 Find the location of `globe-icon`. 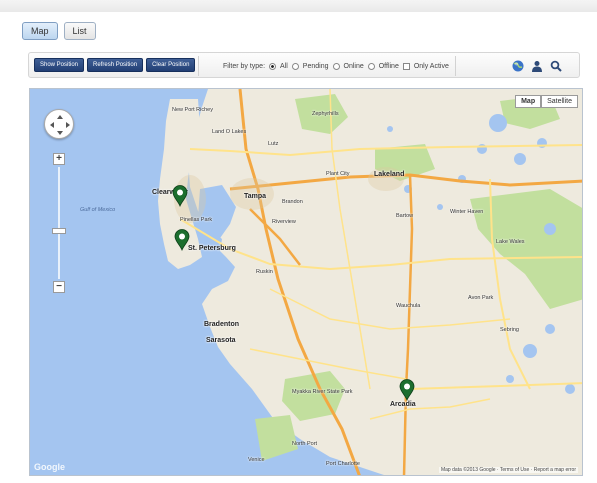

globe-icon is located at coordinates (518, 66).